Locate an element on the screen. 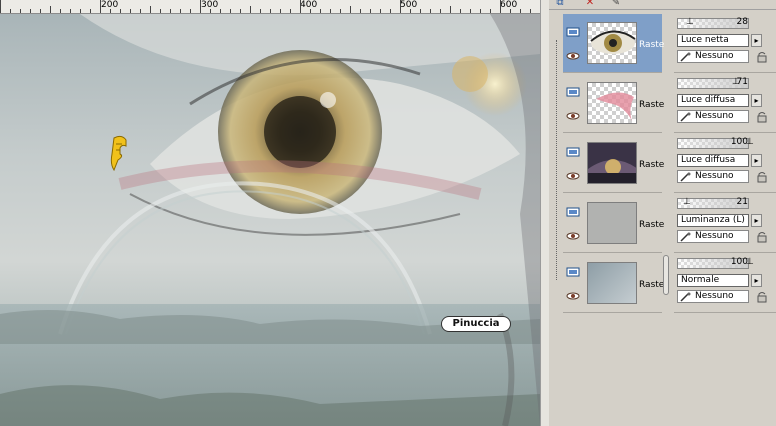  delete-layer-icon: ✕ is located at coordinates (590, 4).